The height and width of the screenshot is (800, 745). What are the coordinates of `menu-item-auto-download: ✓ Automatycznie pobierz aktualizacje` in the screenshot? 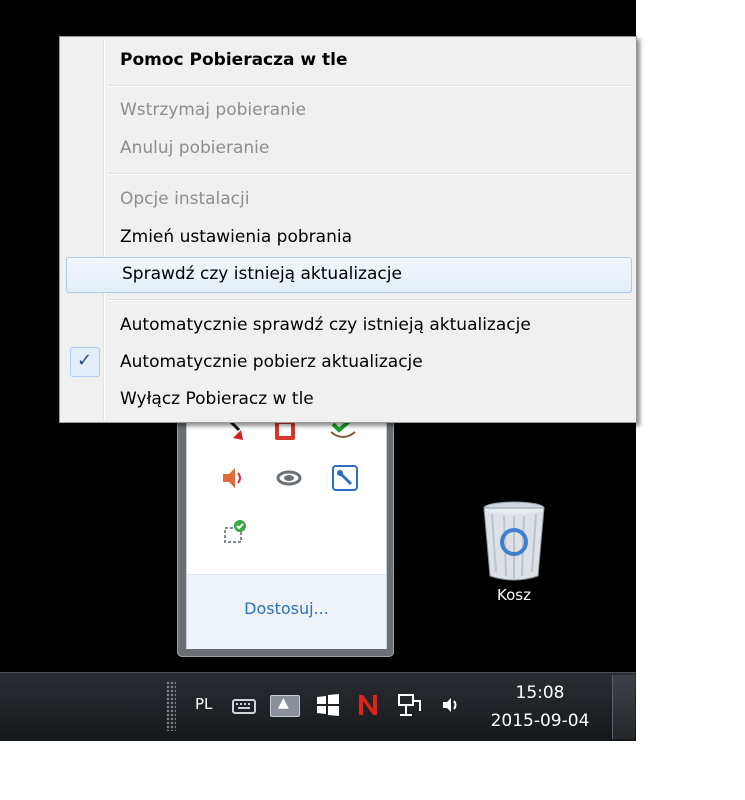 It's located at (347, 362).